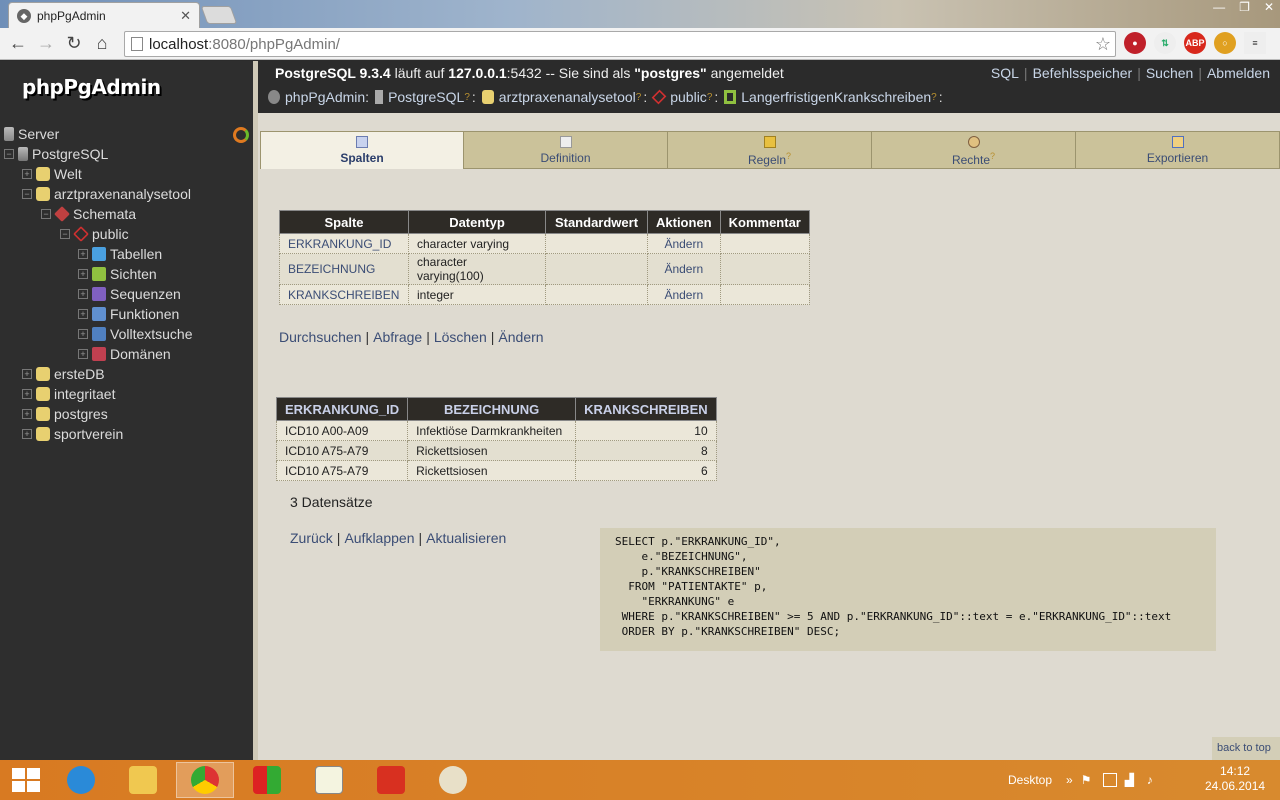 This screenshot has width=1280, height=800. I want to click on reload-icon: ↻, so click(74, 44).